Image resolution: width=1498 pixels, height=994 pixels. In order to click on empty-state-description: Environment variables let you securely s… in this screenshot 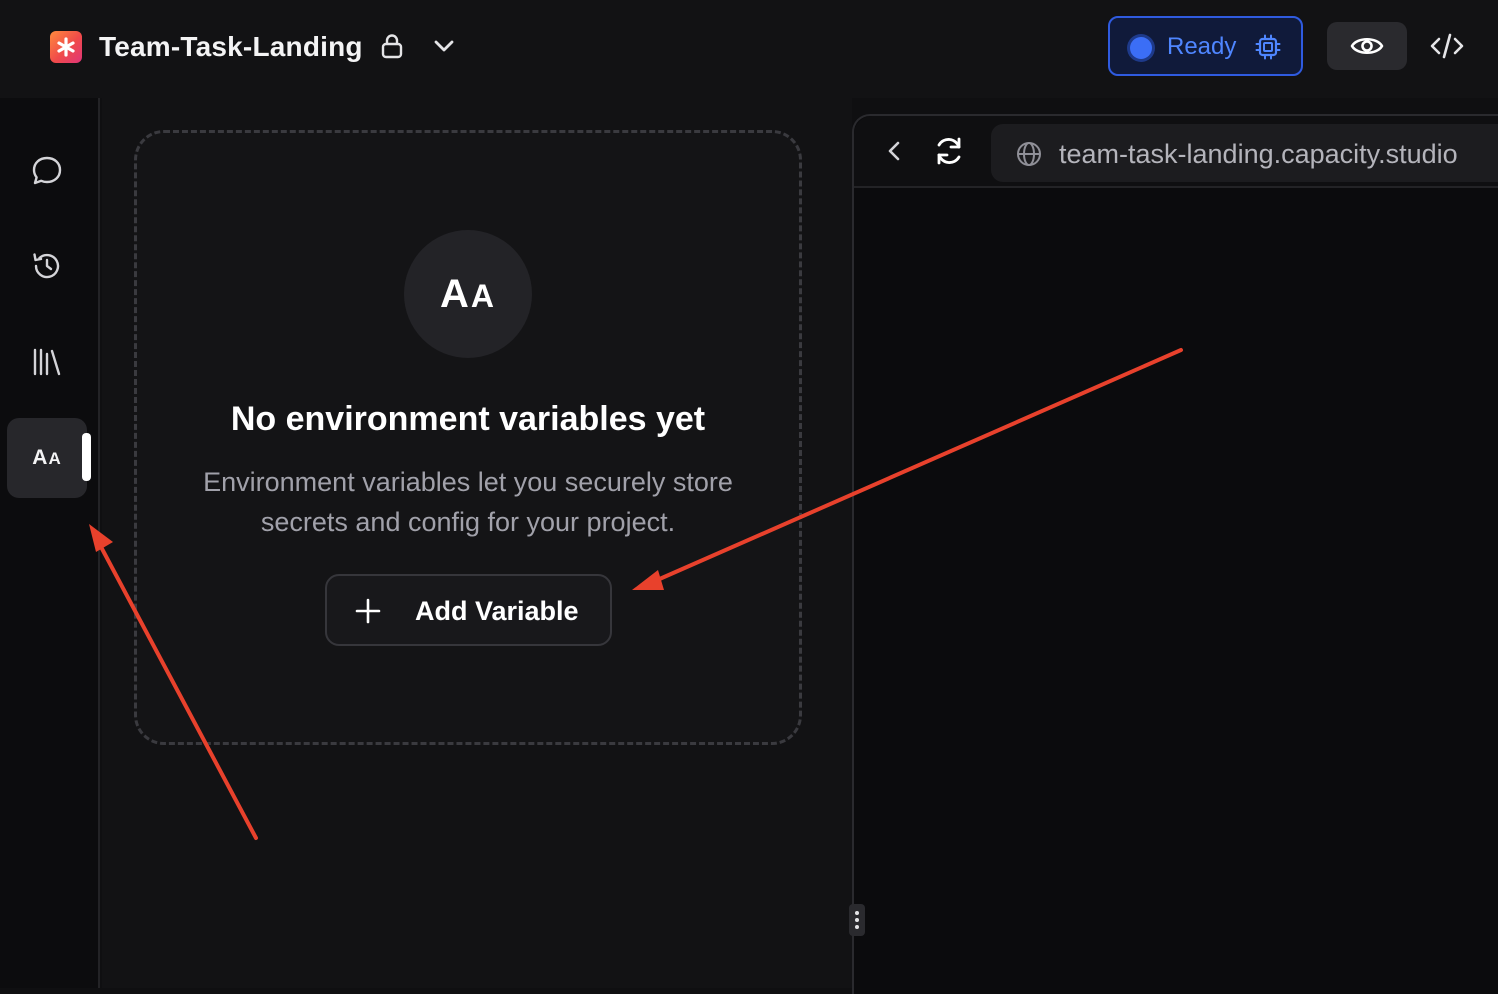, I will do `click(468, 502)`.